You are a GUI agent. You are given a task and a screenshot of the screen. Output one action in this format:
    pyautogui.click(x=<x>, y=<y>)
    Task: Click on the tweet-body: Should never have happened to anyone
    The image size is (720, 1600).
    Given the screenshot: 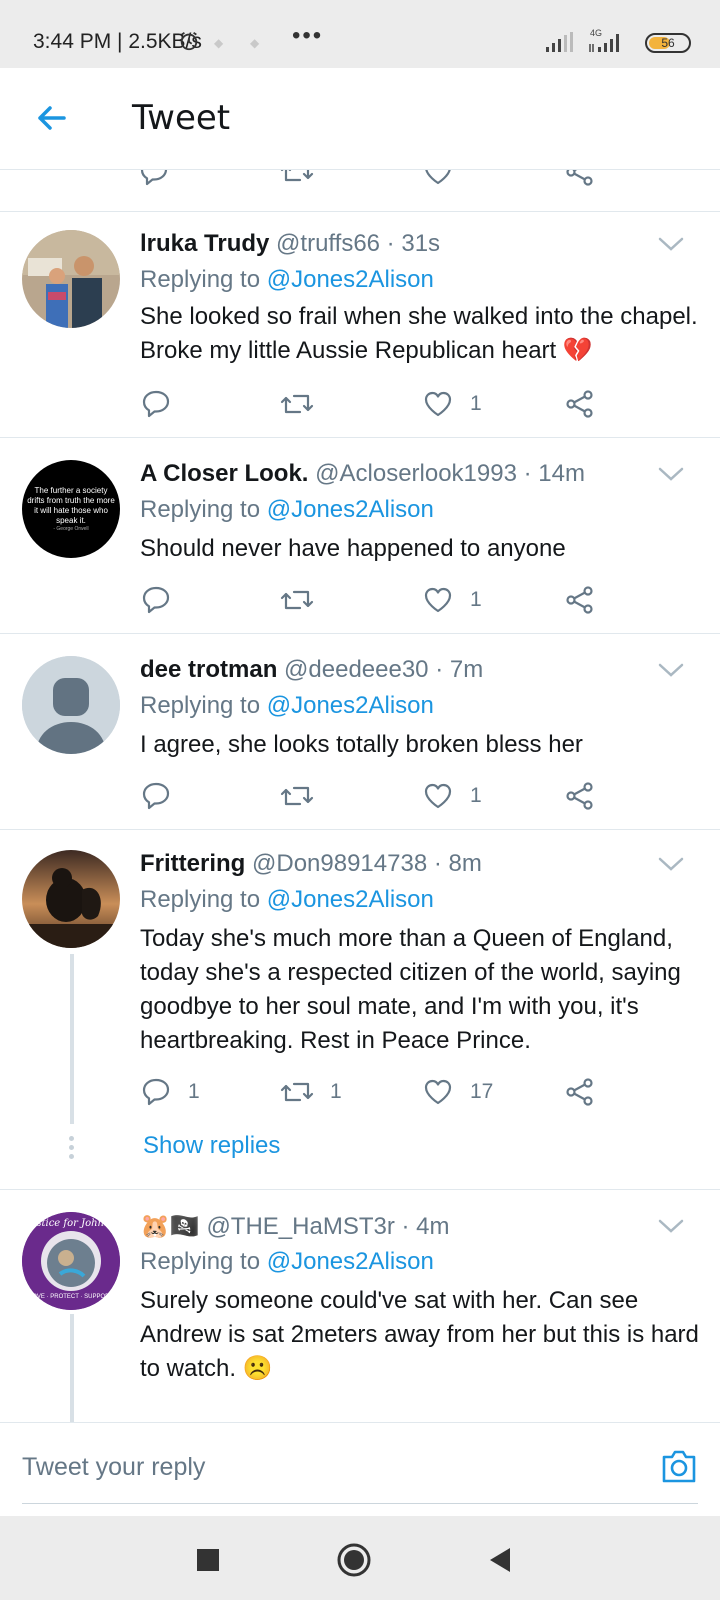 What is the action you would take?
    pyautogui.click(x=353, y=548)
    